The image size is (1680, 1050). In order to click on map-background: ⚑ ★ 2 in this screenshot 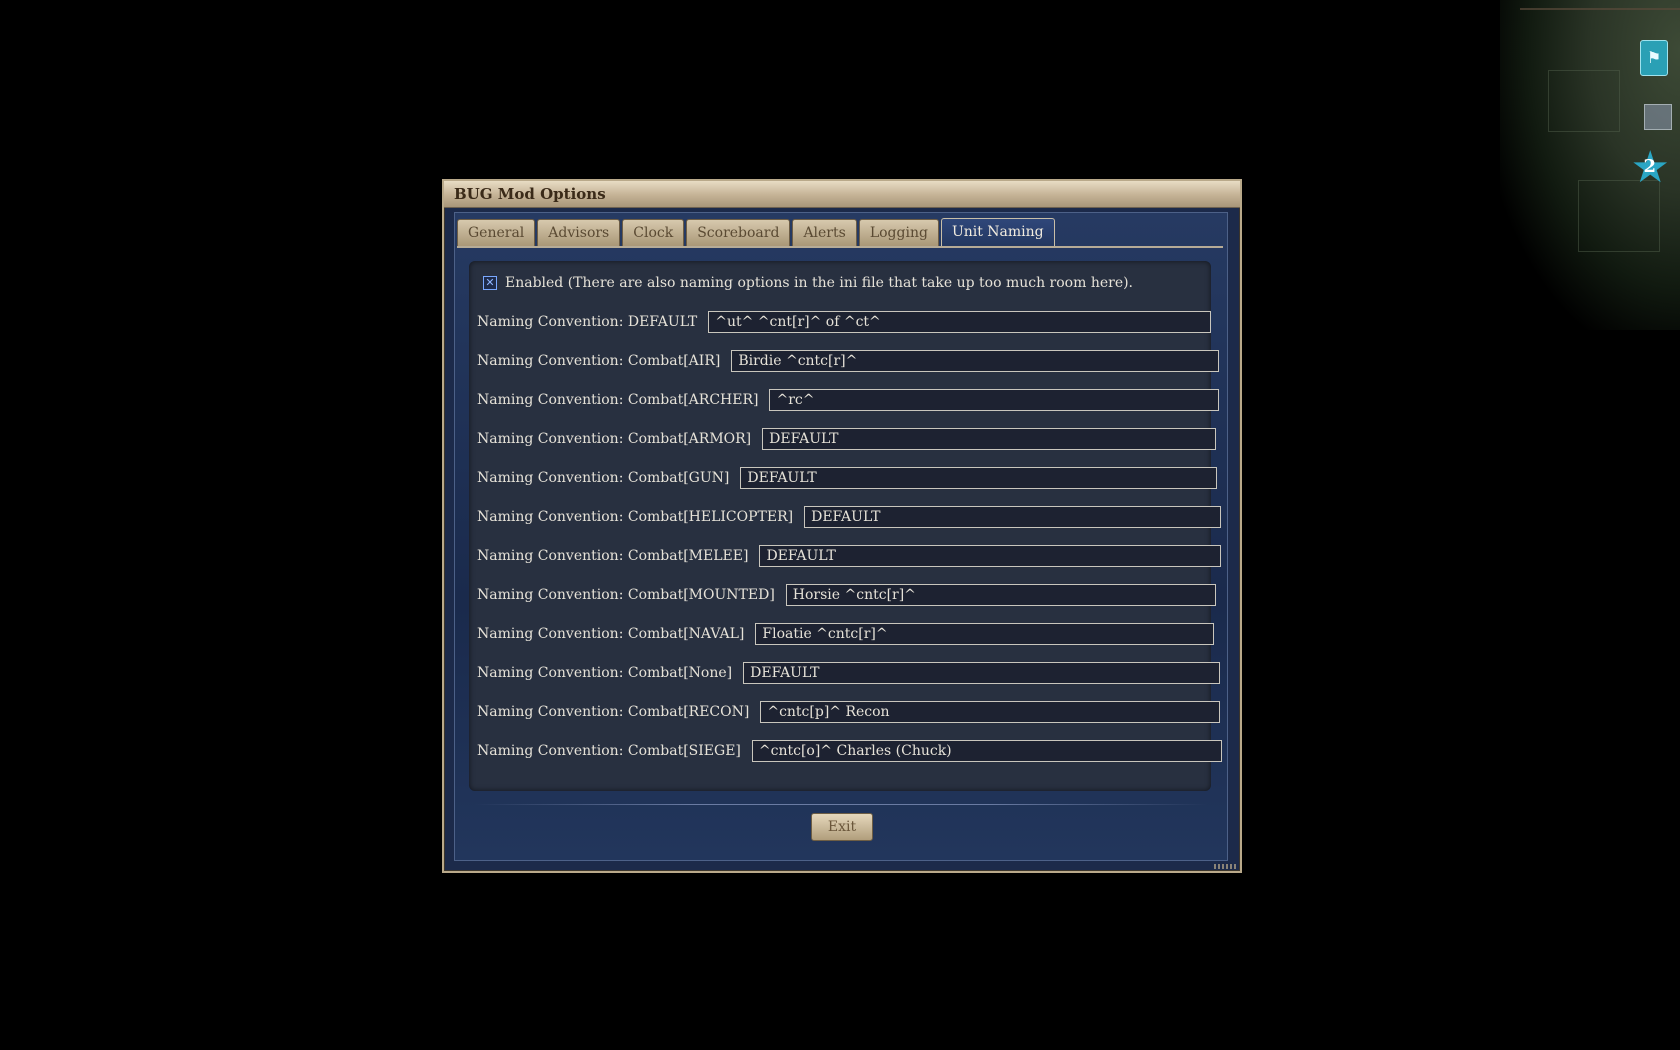, I will do `click(1590, 165)`.